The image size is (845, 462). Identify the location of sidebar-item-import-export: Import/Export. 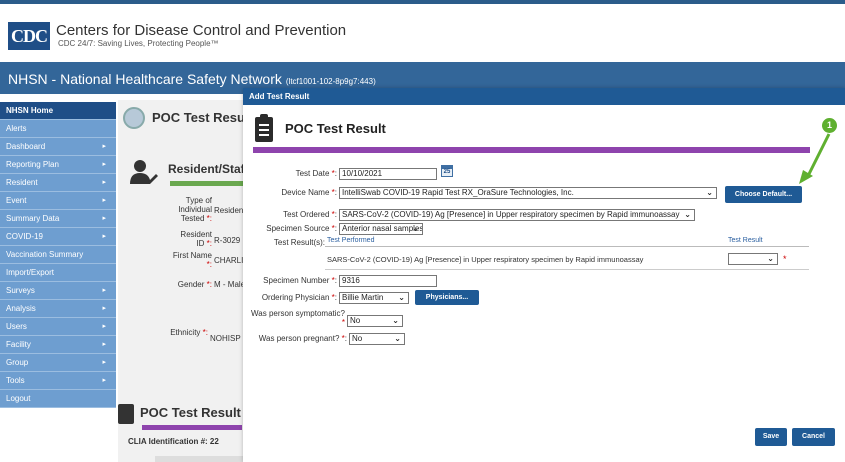
(58, 273).